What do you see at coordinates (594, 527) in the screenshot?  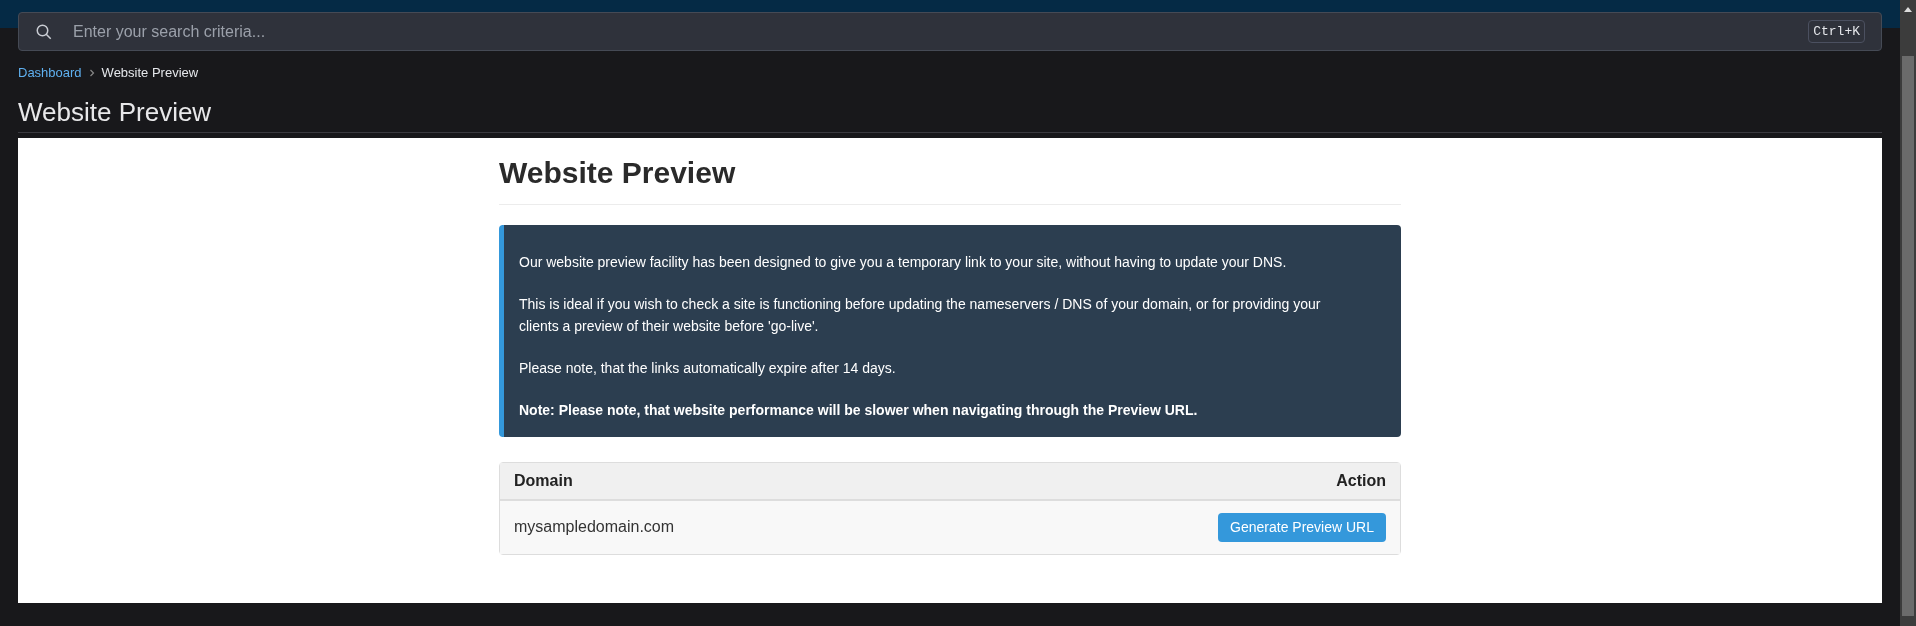 I see `table-cell-text: mysampledomain.com` at bounding box center [594, 527].